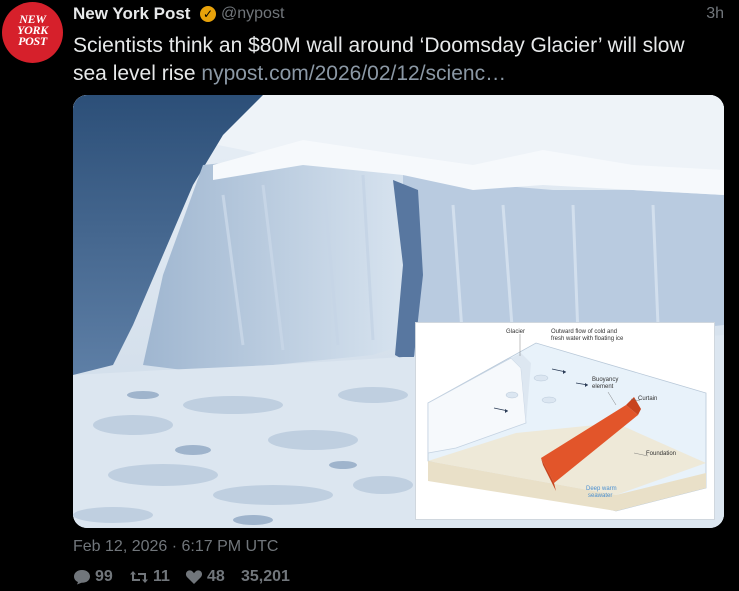 Image resolution: width=739 pixels, height=591 pixels. I want to click on diagram-label-buoyancy-2: element, so click(603, 387).